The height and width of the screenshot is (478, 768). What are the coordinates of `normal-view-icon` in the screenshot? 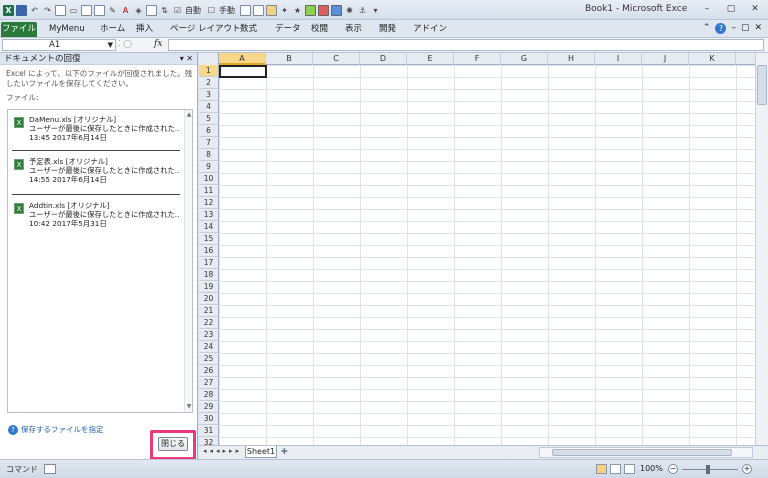 It's located at (601, 469).